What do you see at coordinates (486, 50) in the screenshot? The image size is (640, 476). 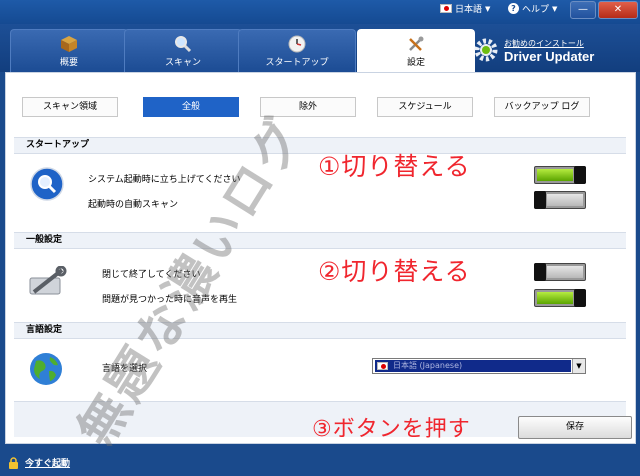 I see `gear-icon` at bounding box center [486, 50].